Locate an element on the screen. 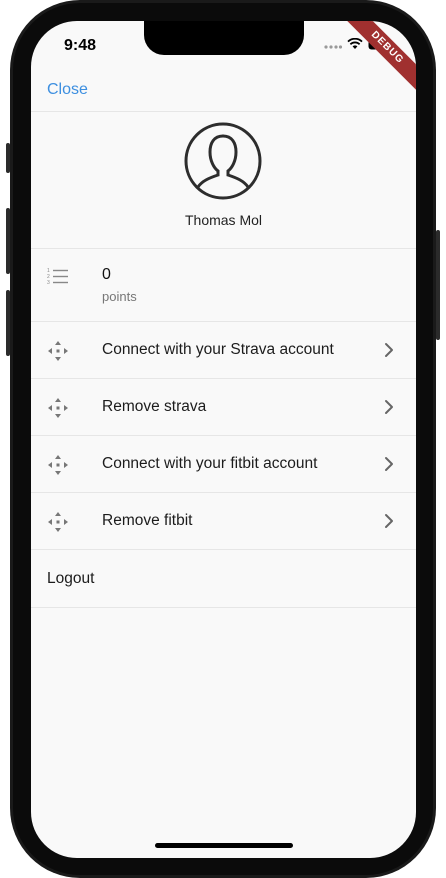 This screenshot has height=878, width=446. display-notch is located at coordinates (224, 38).